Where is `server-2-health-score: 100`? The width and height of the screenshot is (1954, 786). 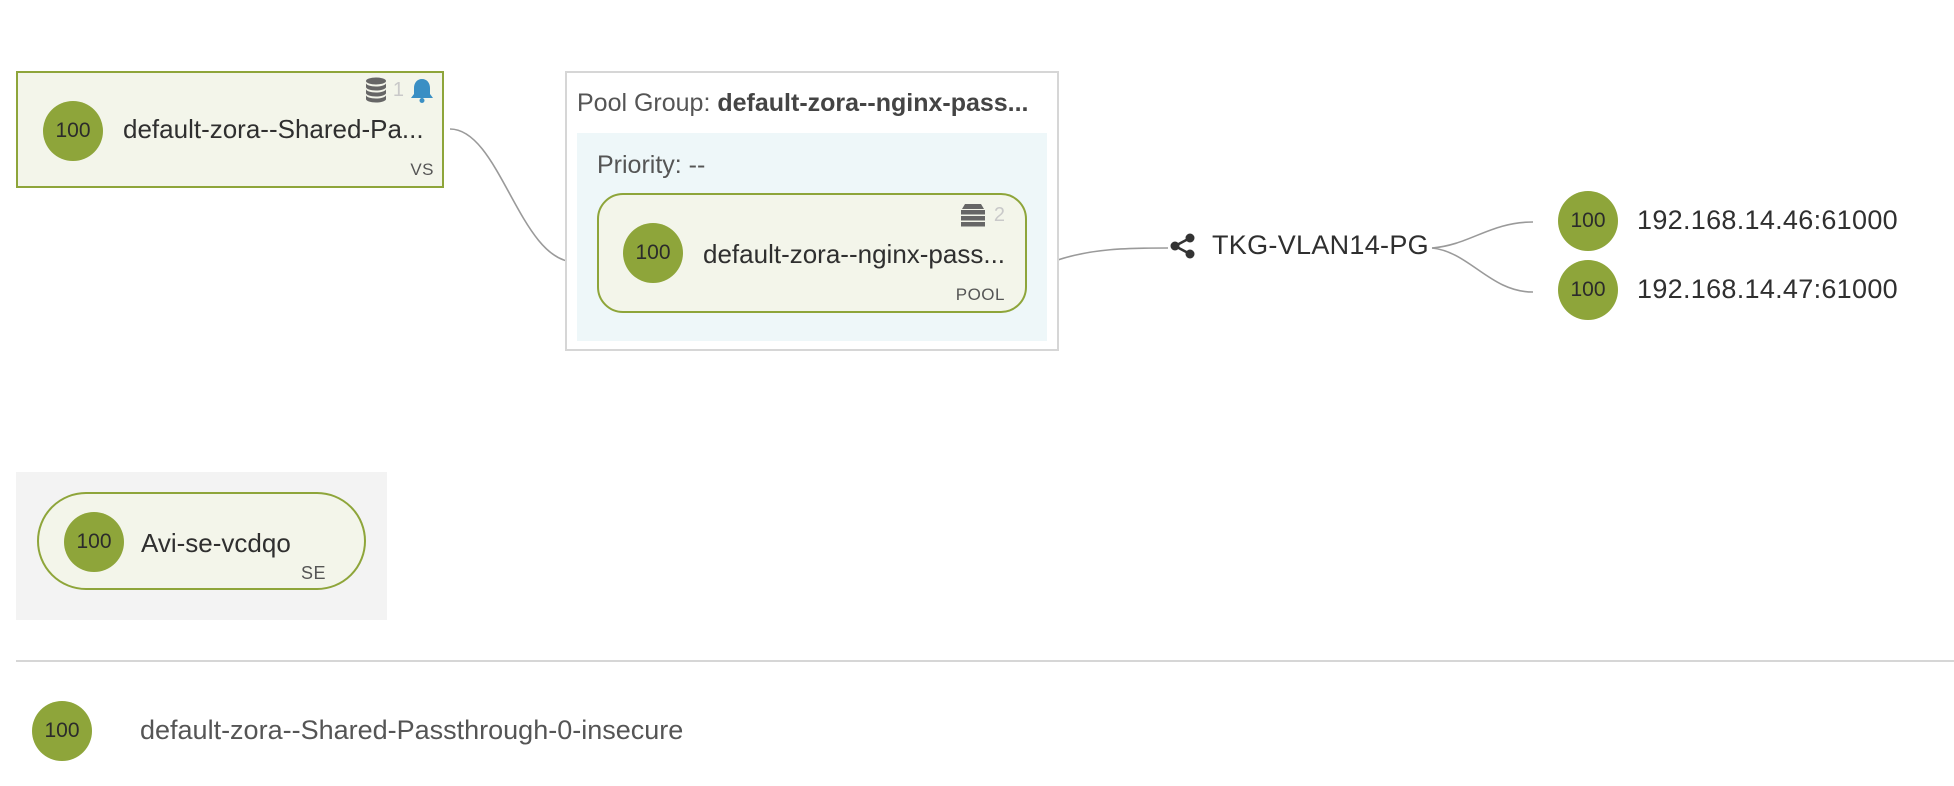 server-2-health-score: 100 is located at coordinates (1588, 290).